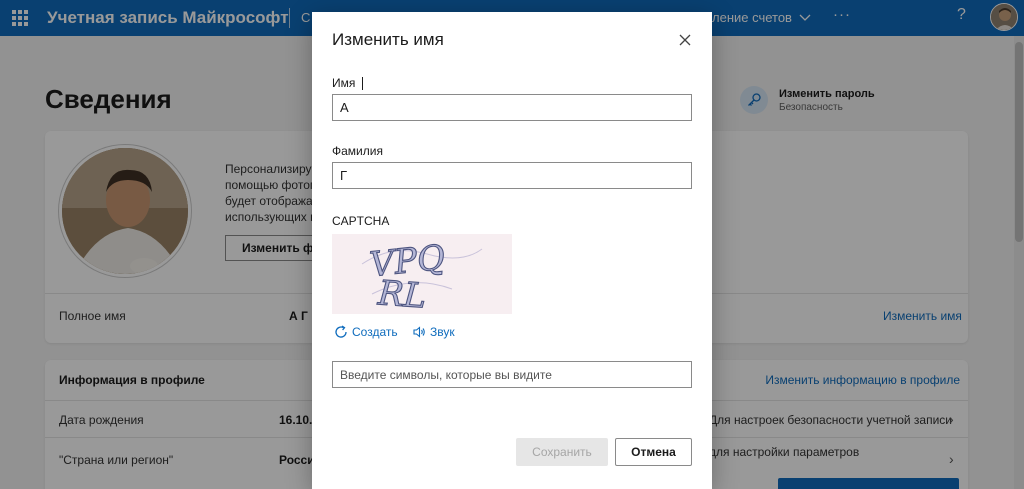 The image size is (1024, 489). What do you see at coordinates (375, 332) in the screenshot?
I see `refresh-captcha-label: Создать` at bounding box center [375, 332].